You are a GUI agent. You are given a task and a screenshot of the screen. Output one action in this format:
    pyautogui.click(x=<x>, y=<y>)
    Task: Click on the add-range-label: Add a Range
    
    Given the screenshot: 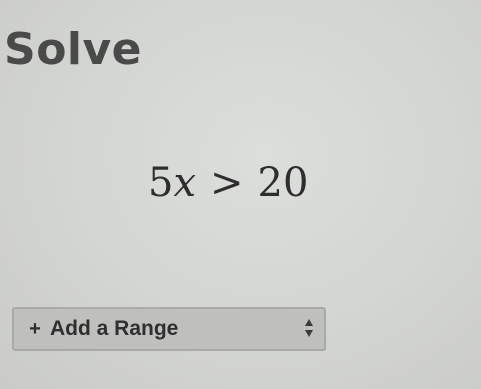 What is the action you would take?
    pyautogui.click(x=114, y=328)
    